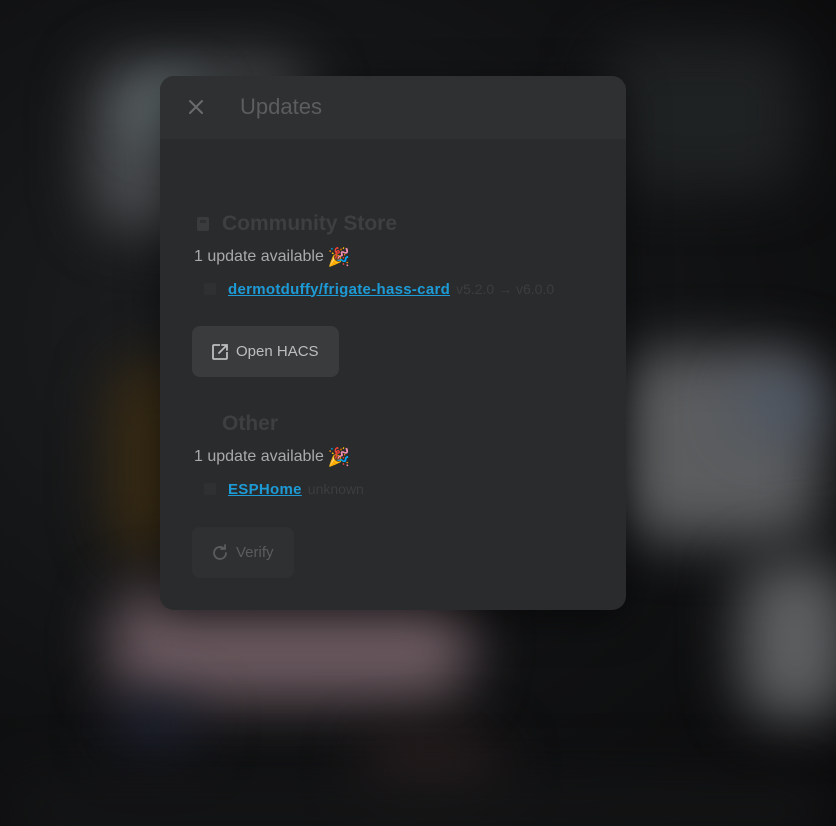 The width and height of the screenshot is (836, 826). Describe the element at coordinates (402, 224) in the screenshot. I see `section-title: Community Store` at that location.